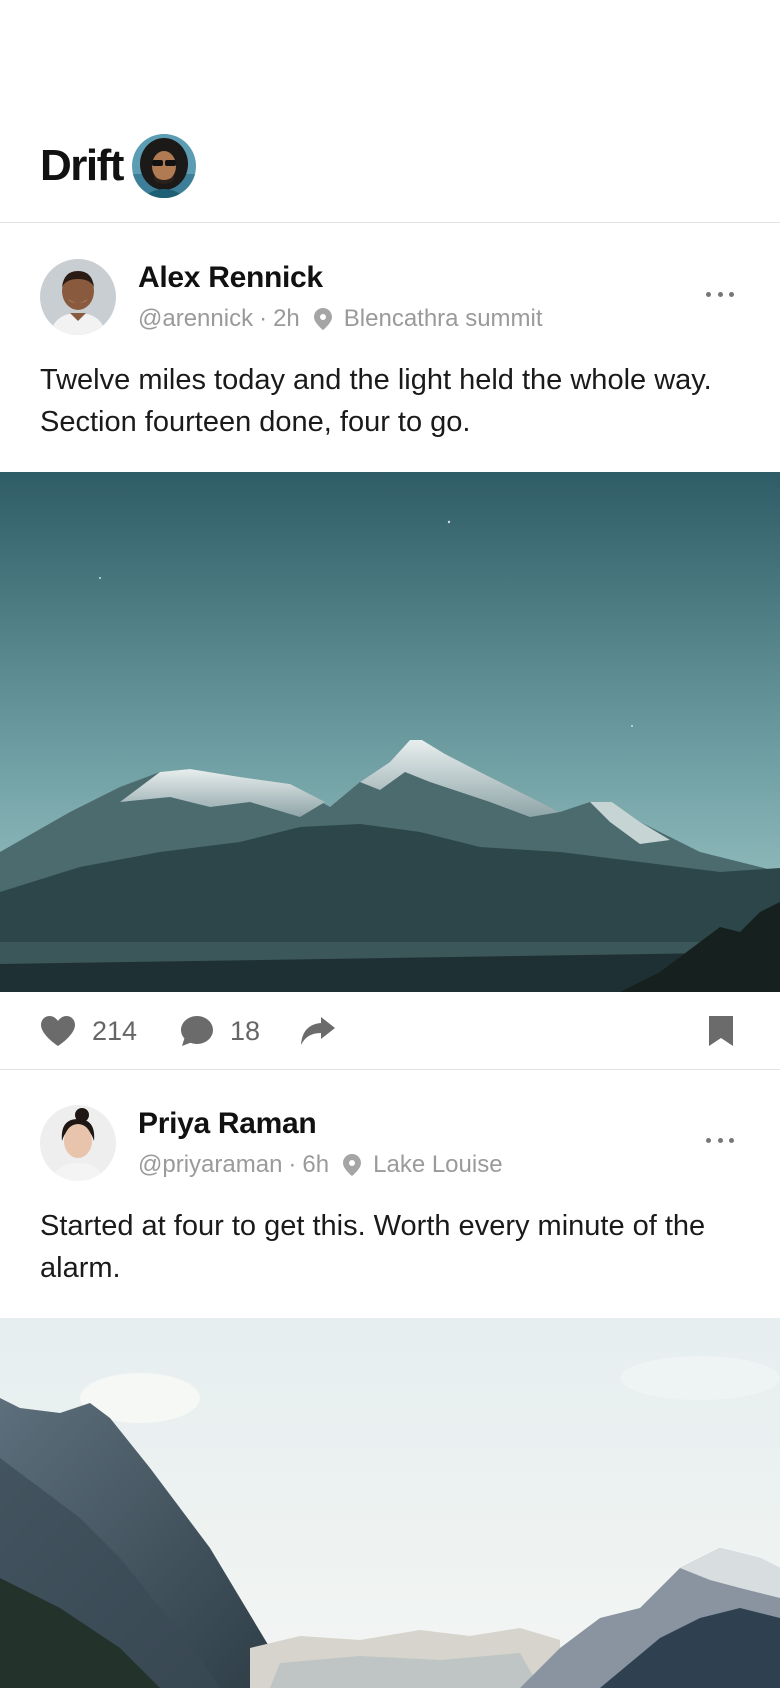 This screenshot has height=1688, width=780. I want to click on post-time: 2h, so click(286, 318).